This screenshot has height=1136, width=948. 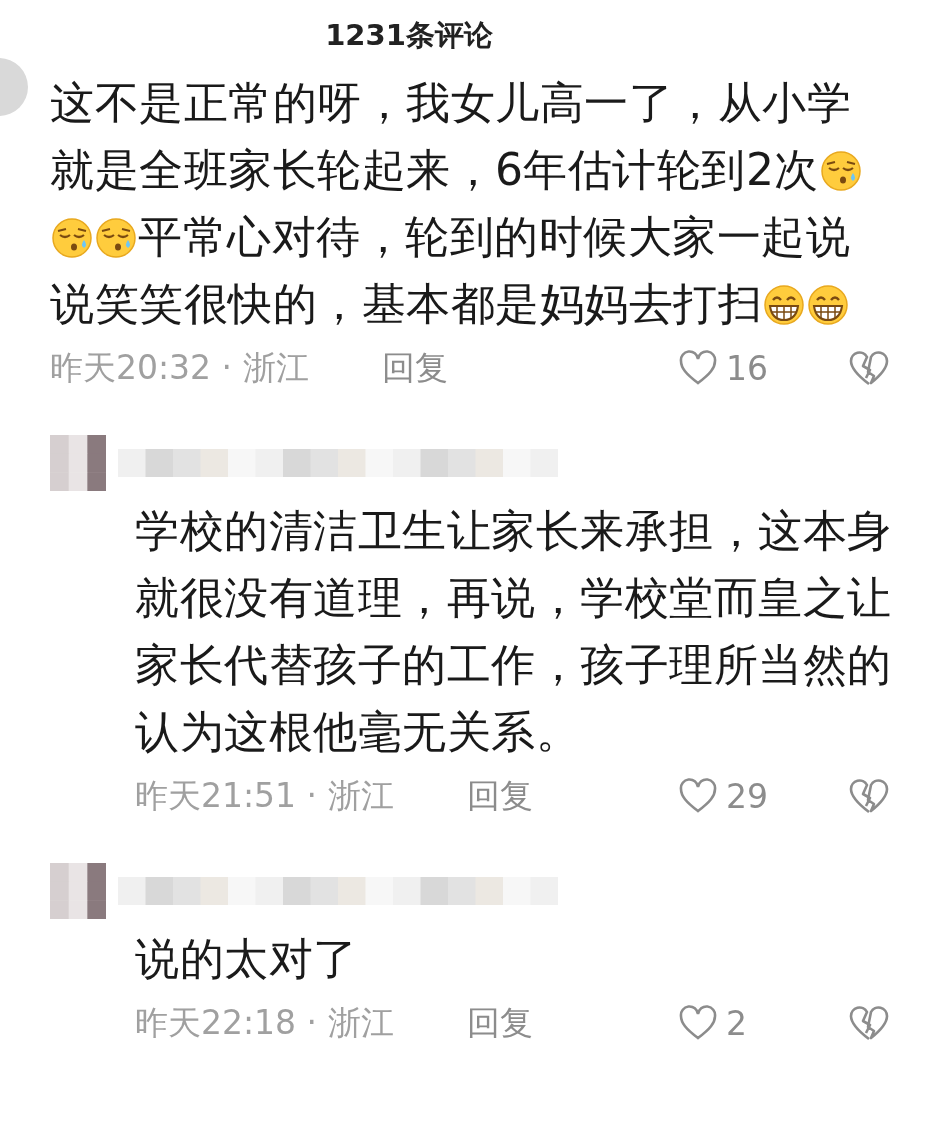 What do you see at coordinates (513, 598) in the screenshot?
I see `comment-text: 就很没有道理，再说，学校堂而皇之让` at bounding box center [513, 598].